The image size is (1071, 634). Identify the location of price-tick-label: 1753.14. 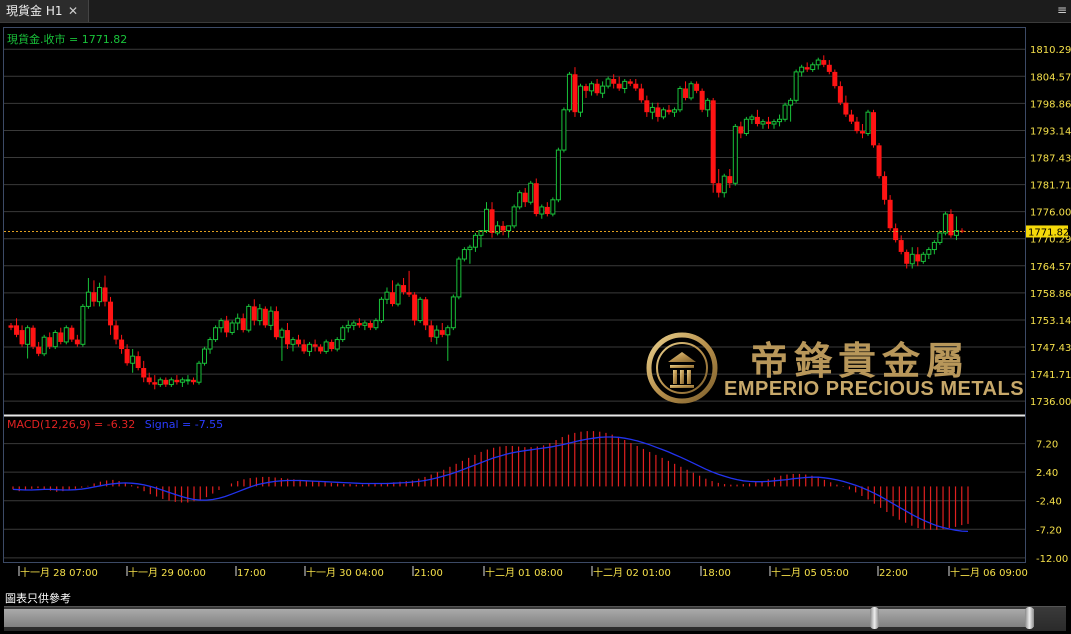
(1050, 321).